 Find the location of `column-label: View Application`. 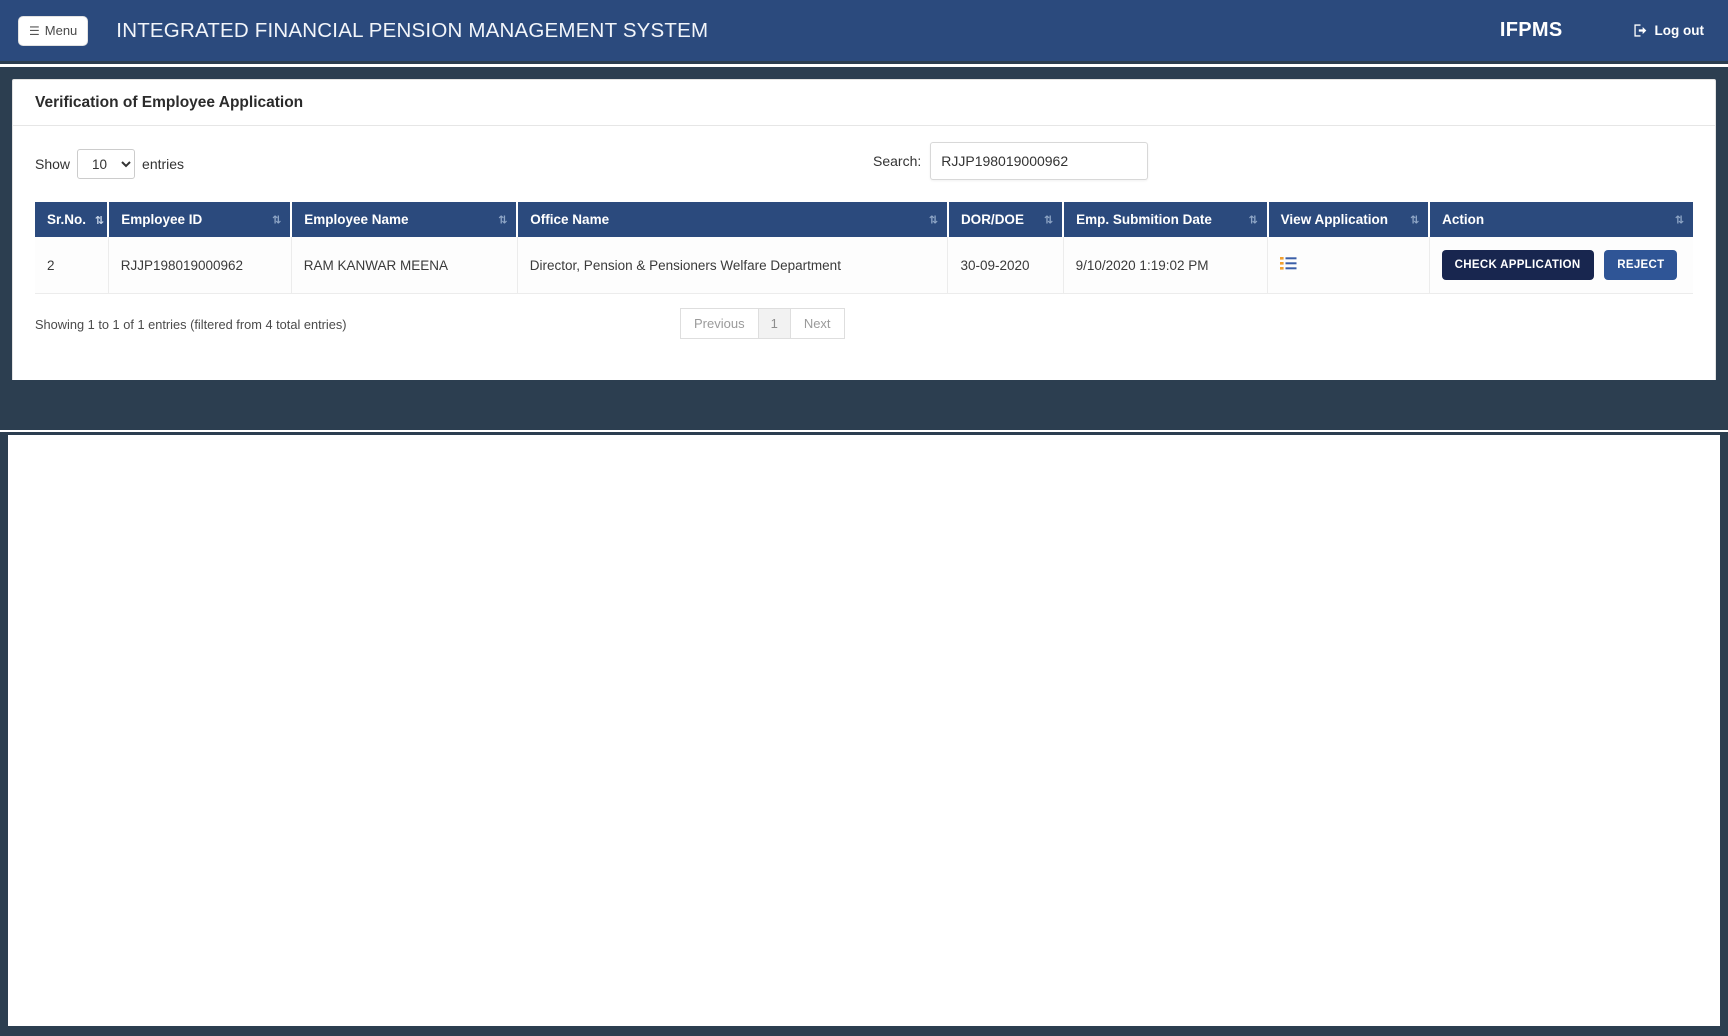

column-label: View Application is located at coordinates (1334, 219).